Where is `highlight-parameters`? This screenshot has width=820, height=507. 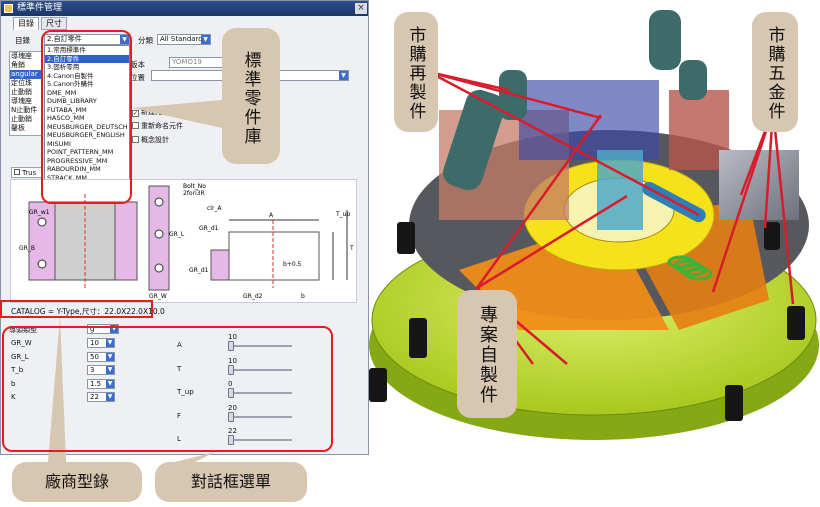 highlight-parameters is located at coordinates (167, 389).